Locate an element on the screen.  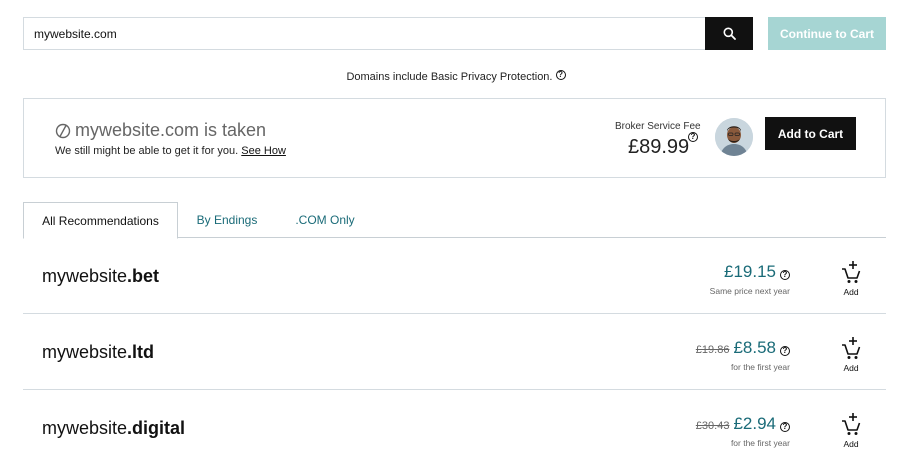
domain-name: mywebsite.ltd is located at coordinates (98, 352).